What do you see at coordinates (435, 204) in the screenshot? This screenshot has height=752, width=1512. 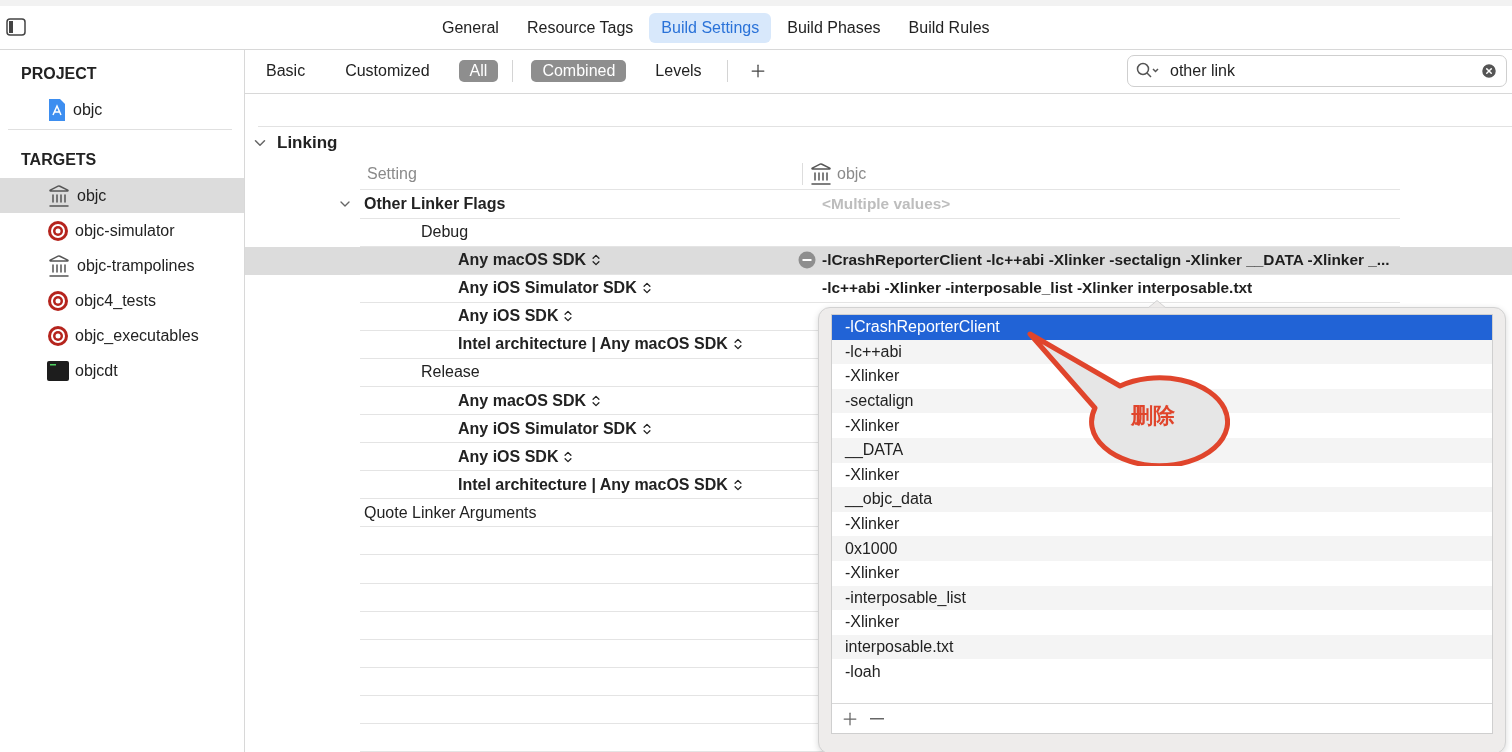 I see `setting-name: Other Linker Flags` at bounding box center [435, 204].